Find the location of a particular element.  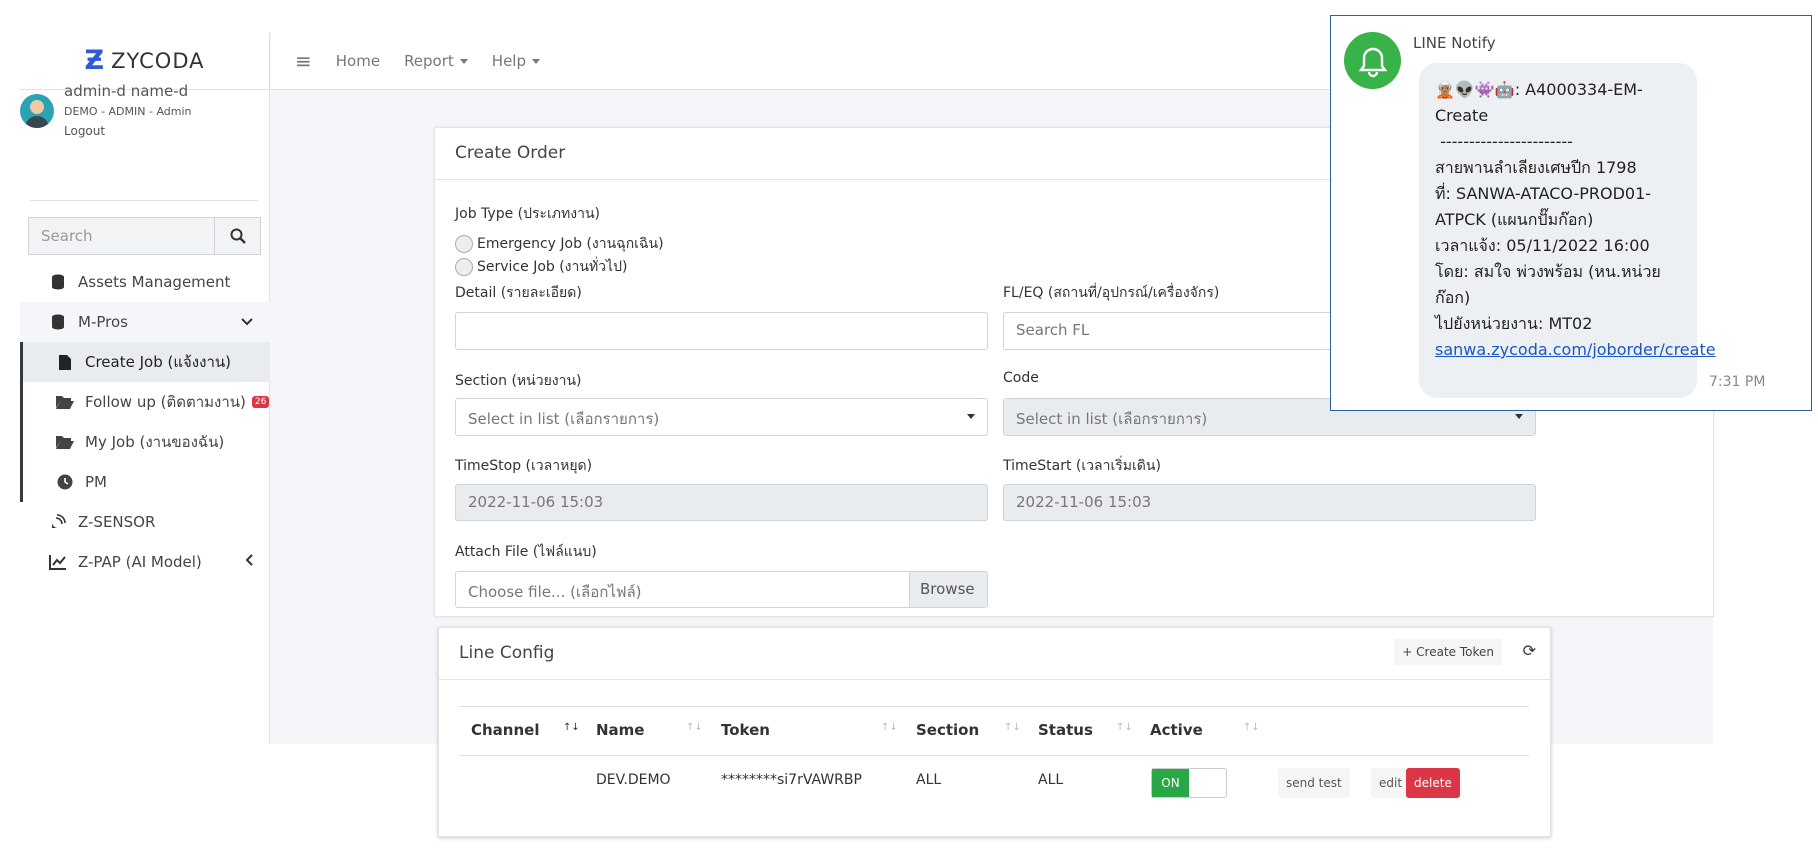

sidebar-item-mpros: M-Pros is located at coordinates (145, 322).